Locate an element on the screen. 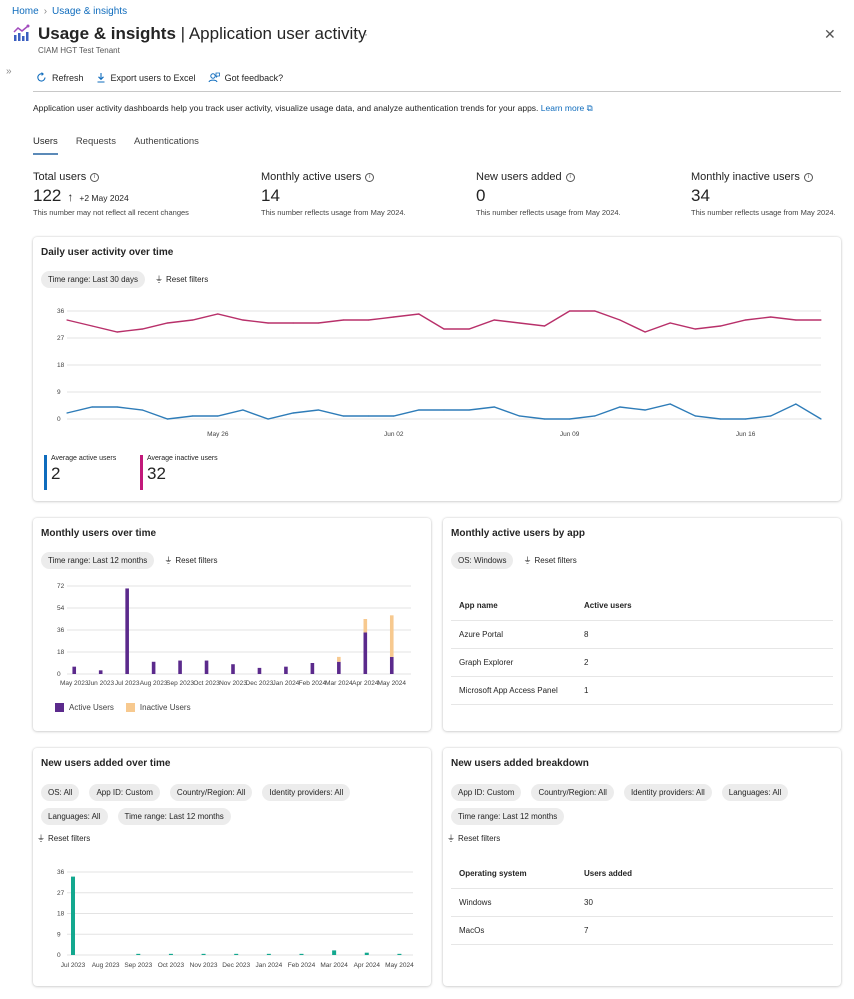  breadcrumb-home: Home is located at coordinates (25, 11).